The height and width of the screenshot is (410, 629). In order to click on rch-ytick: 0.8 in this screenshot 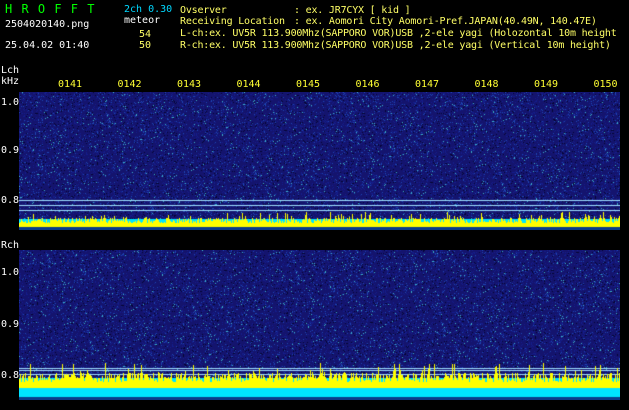, I will do `click(10, 375)`.